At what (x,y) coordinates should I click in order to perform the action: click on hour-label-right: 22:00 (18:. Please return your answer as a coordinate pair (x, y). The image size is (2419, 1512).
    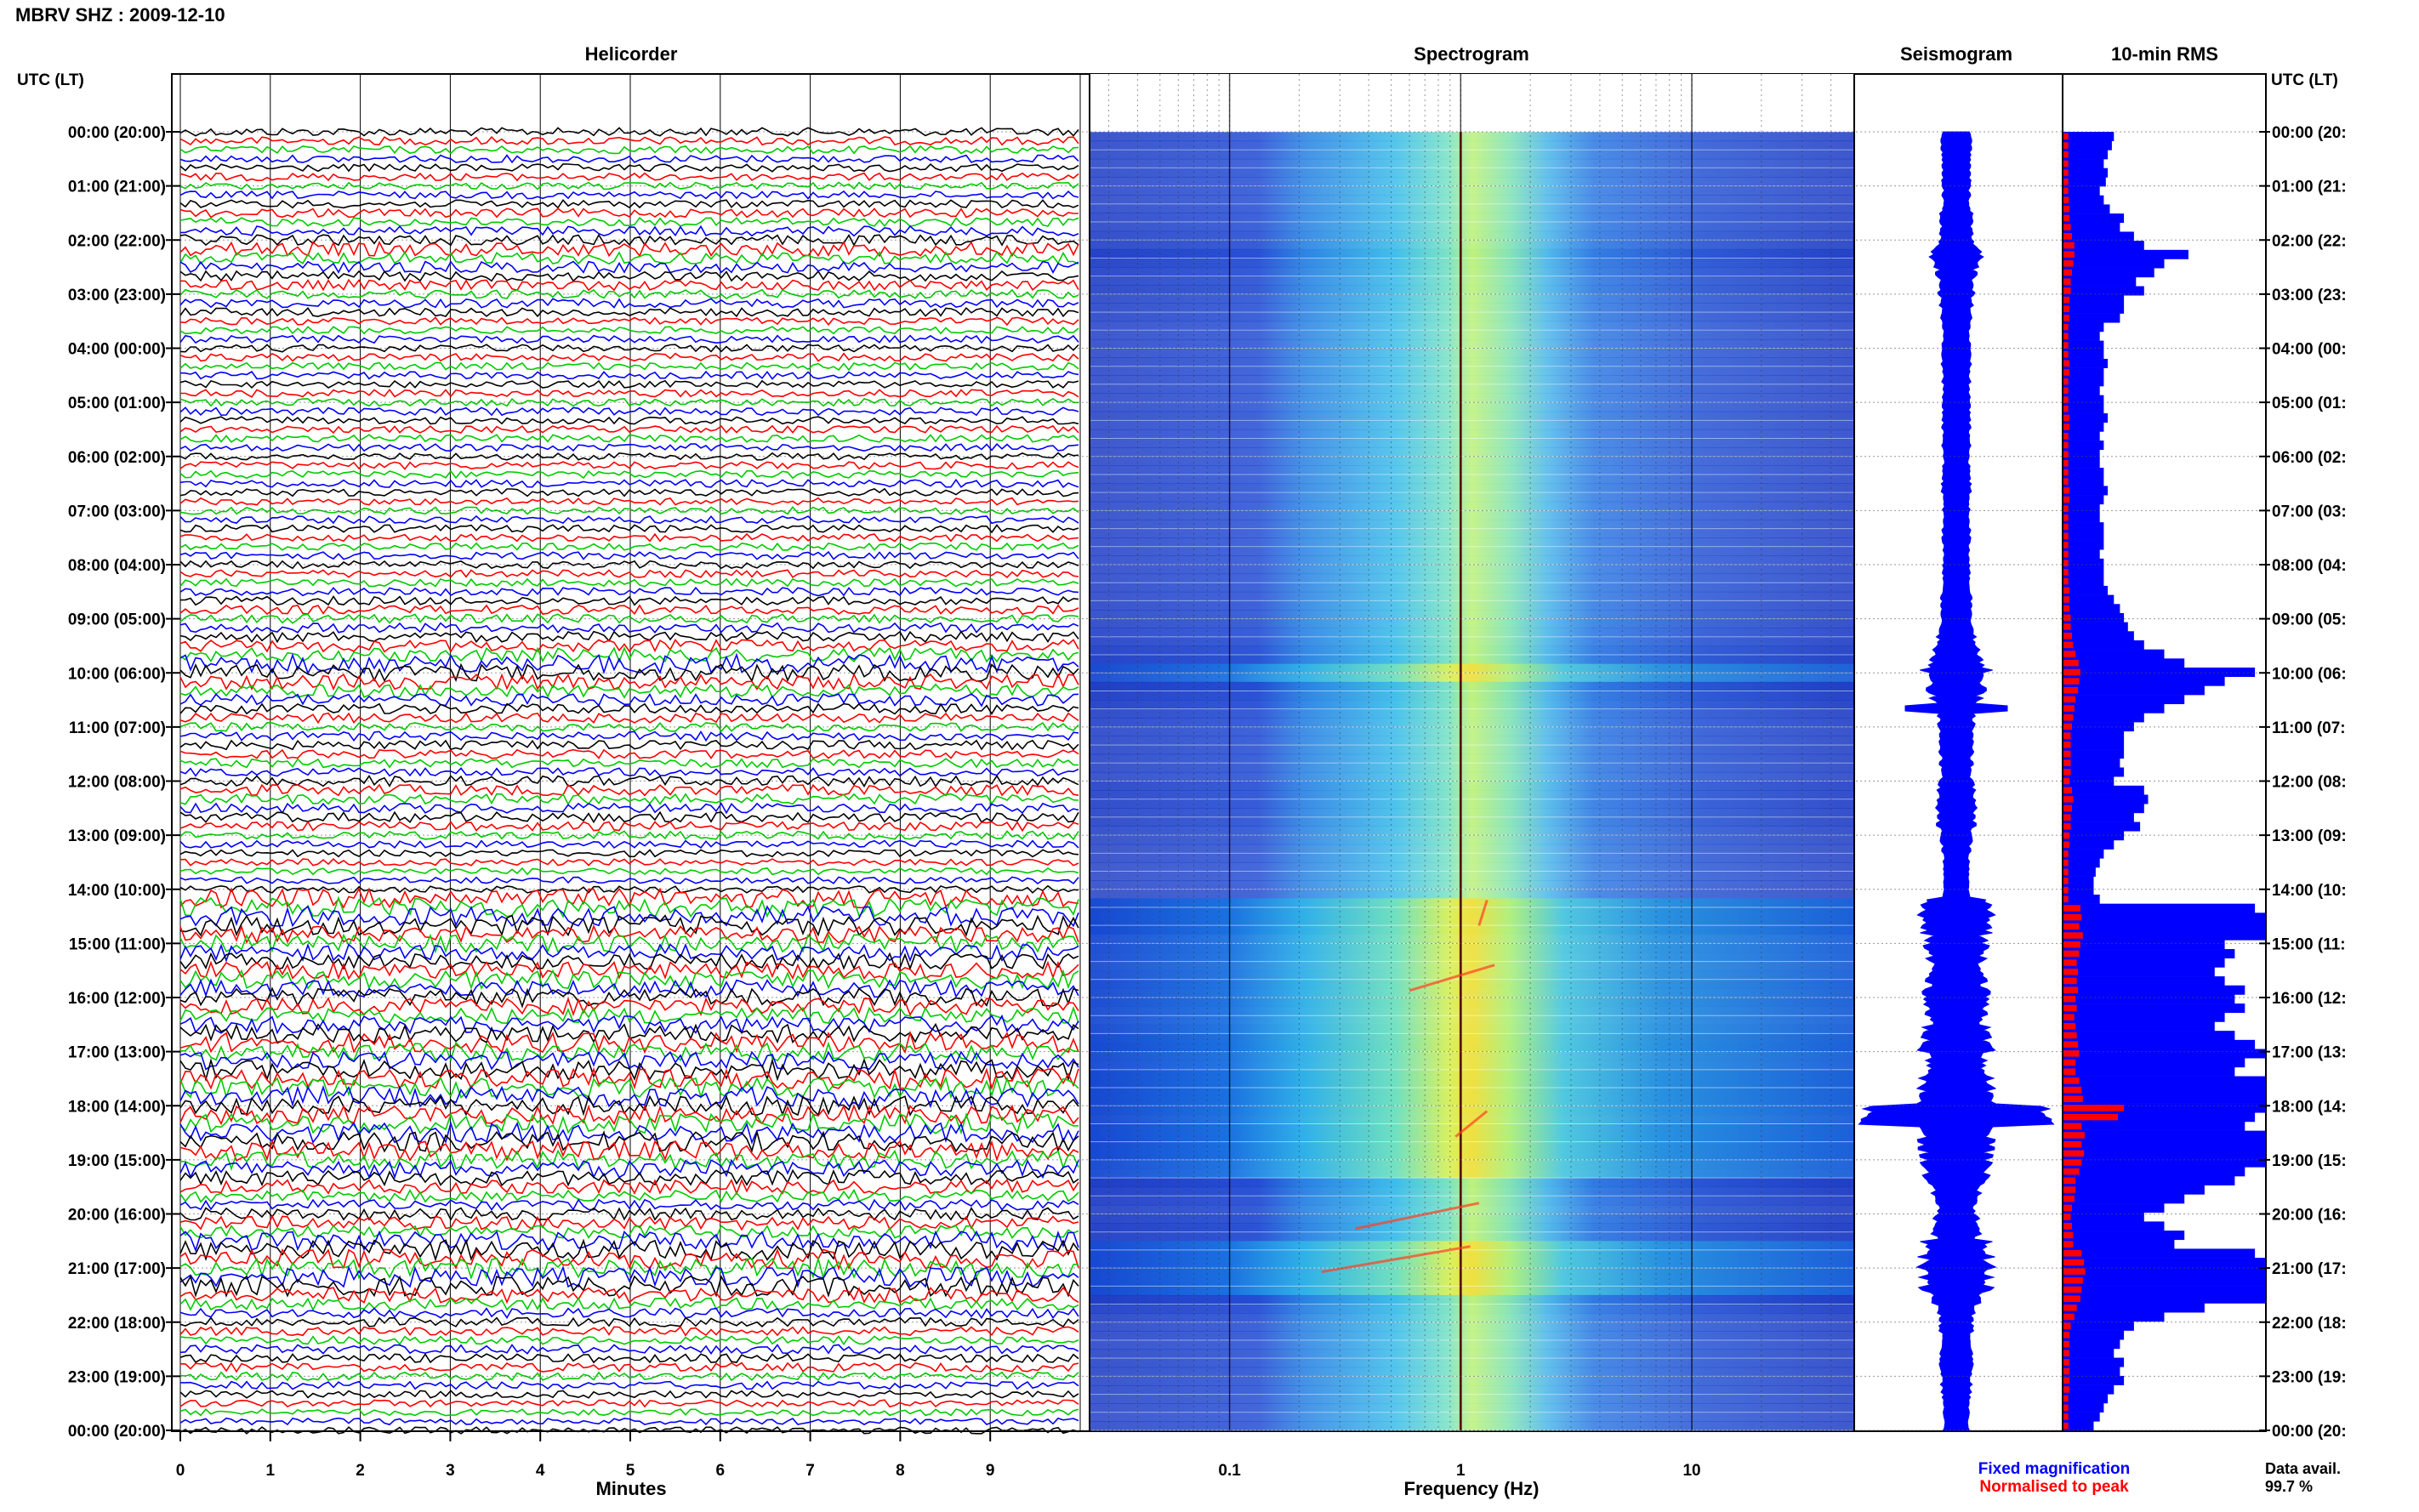
    Looking at the image, I should click on (2309, 1324).